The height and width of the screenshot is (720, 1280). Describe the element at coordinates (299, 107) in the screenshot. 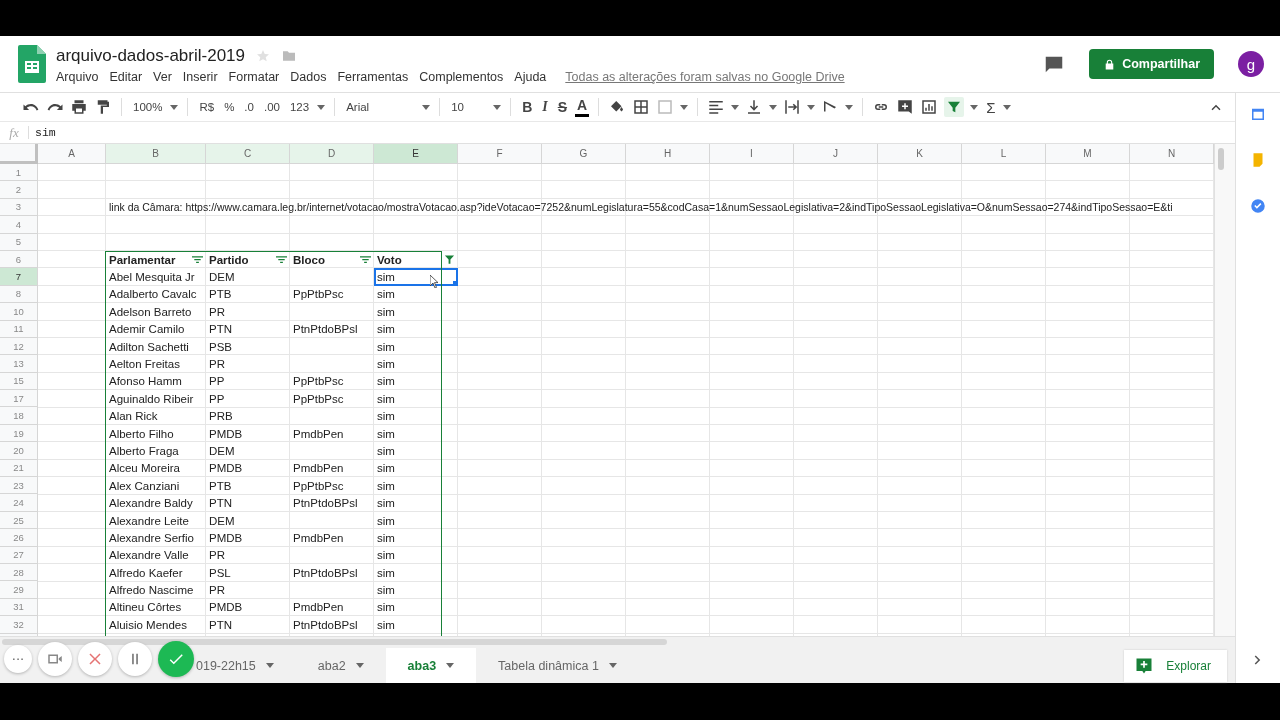

I see `number-format-dropdown: 123` at that location.